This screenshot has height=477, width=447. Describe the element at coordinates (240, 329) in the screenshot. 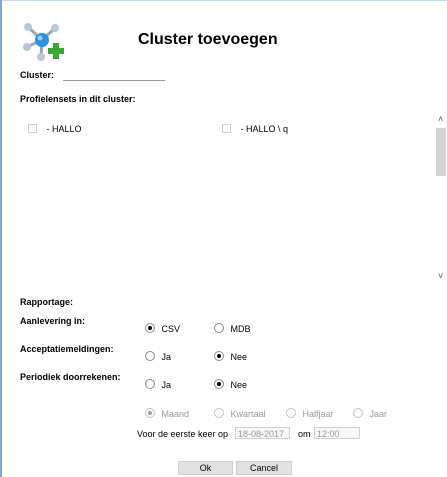

I see `radio-label-mdb: MDB` at that location.